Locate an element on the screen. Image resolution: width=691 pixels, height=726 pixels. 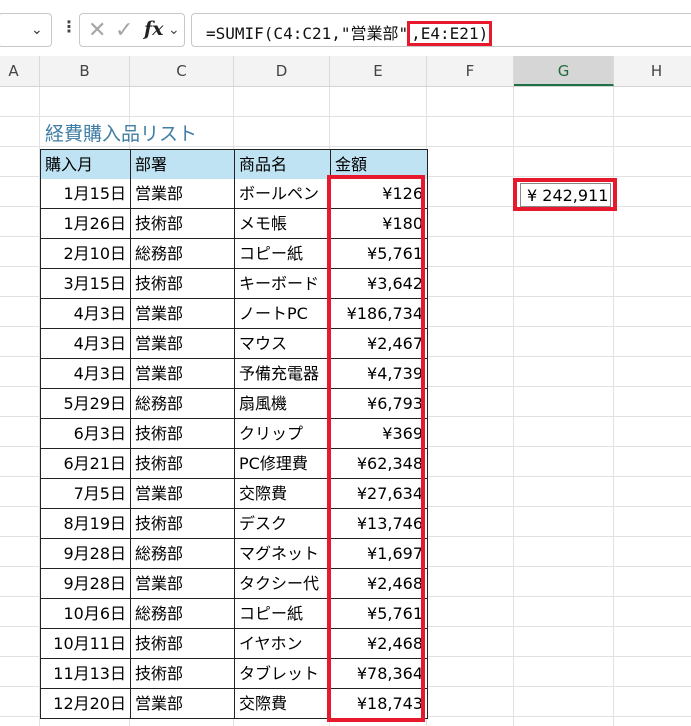
cell-date: 1月26日 is located at coordinates (85, 224).